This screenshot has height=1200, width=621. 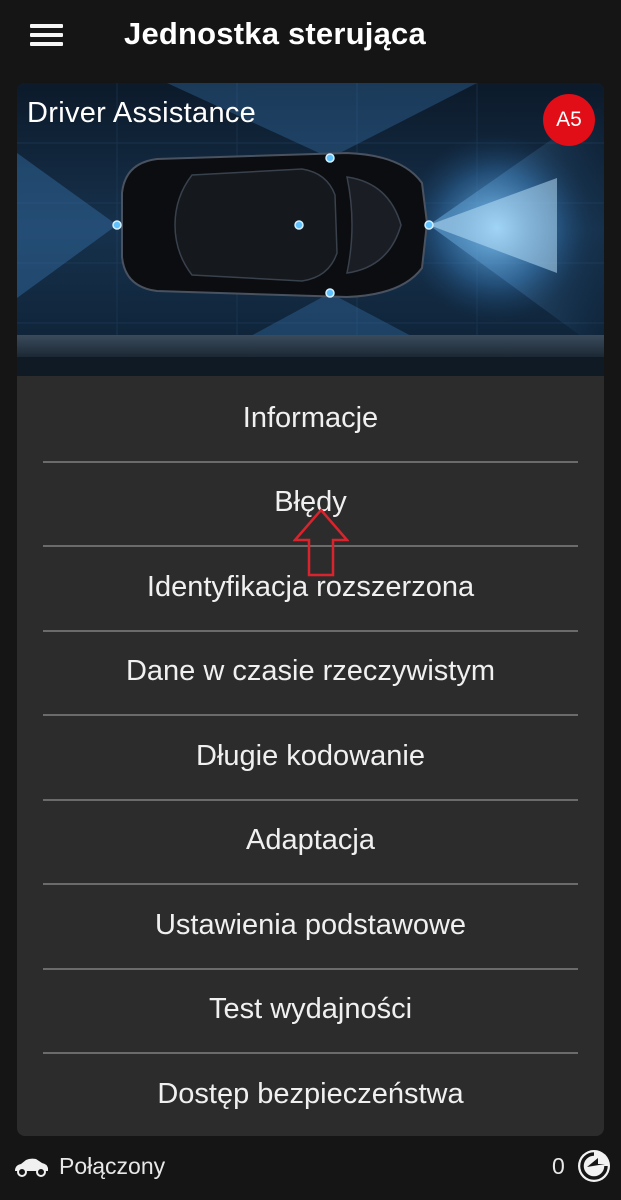 I want to click on menu-item-label: Długie kodowanie, so click(x=310, y=755).